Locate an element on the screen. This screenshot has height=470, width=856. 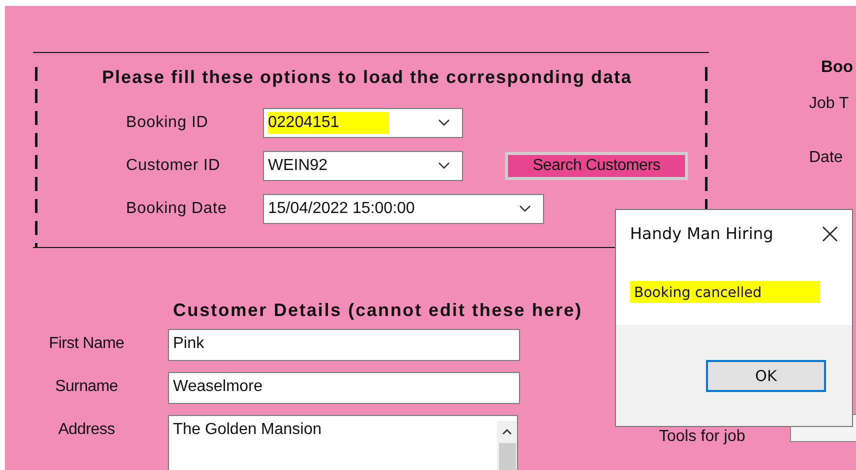
field-label: Customer ID is located at coordinates (174, 166).